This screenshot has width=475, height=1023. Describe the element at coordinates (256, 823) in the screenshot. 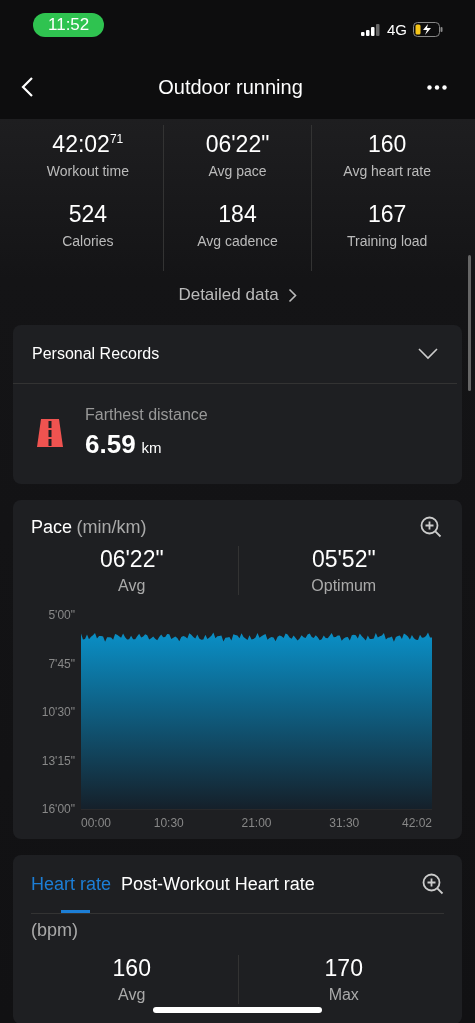

I see `axis-label: 21:00` at that location.